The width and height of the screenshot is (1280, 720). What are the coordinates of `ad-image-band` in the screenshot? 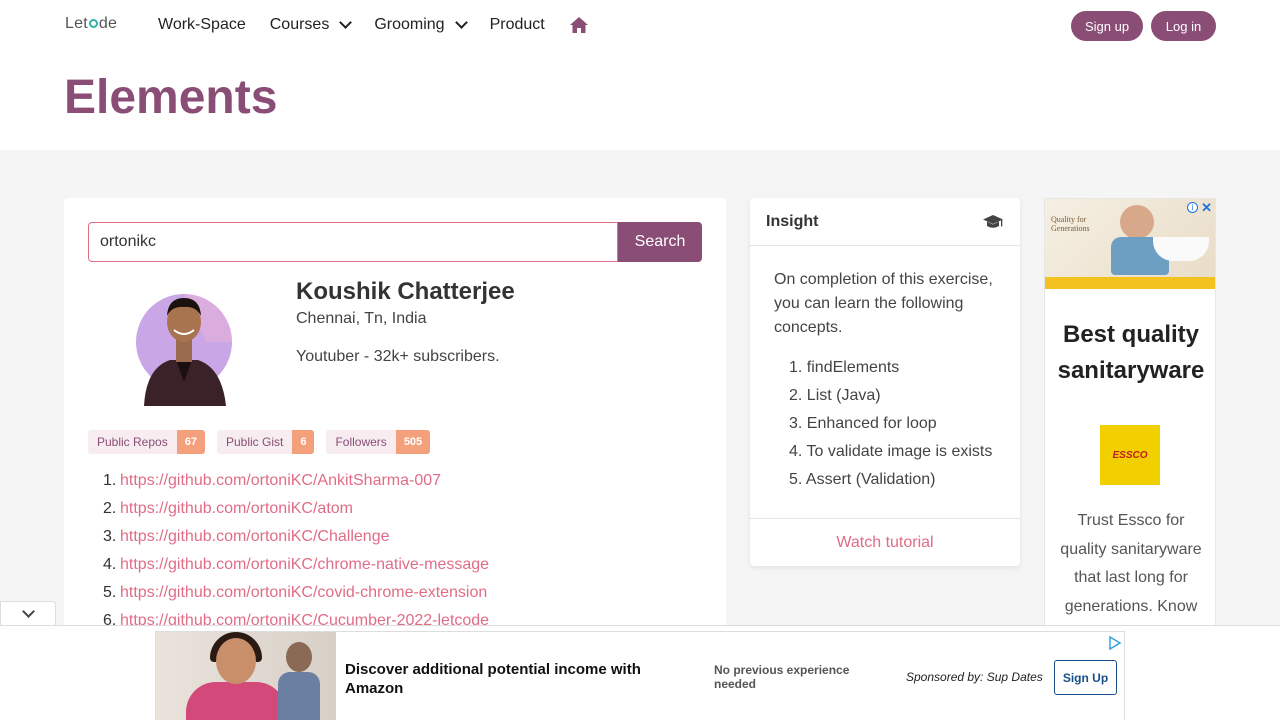 It's located at (1130, 283).